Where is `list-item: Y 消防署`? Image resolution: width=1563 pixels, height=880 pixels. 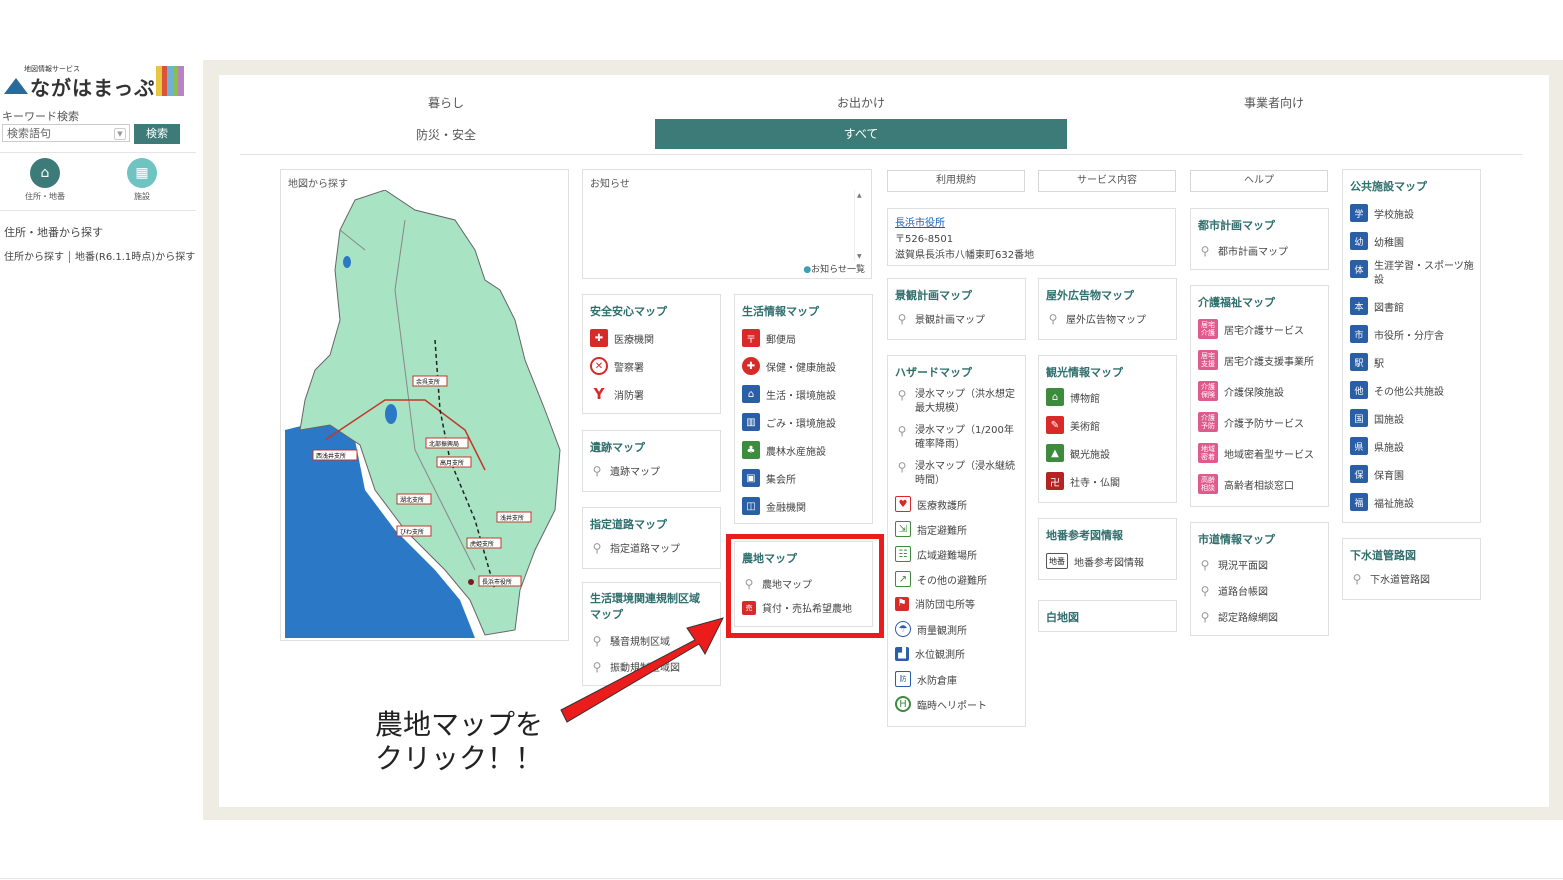
list-item: Y 消防署 is located at coordinates (617, 394).